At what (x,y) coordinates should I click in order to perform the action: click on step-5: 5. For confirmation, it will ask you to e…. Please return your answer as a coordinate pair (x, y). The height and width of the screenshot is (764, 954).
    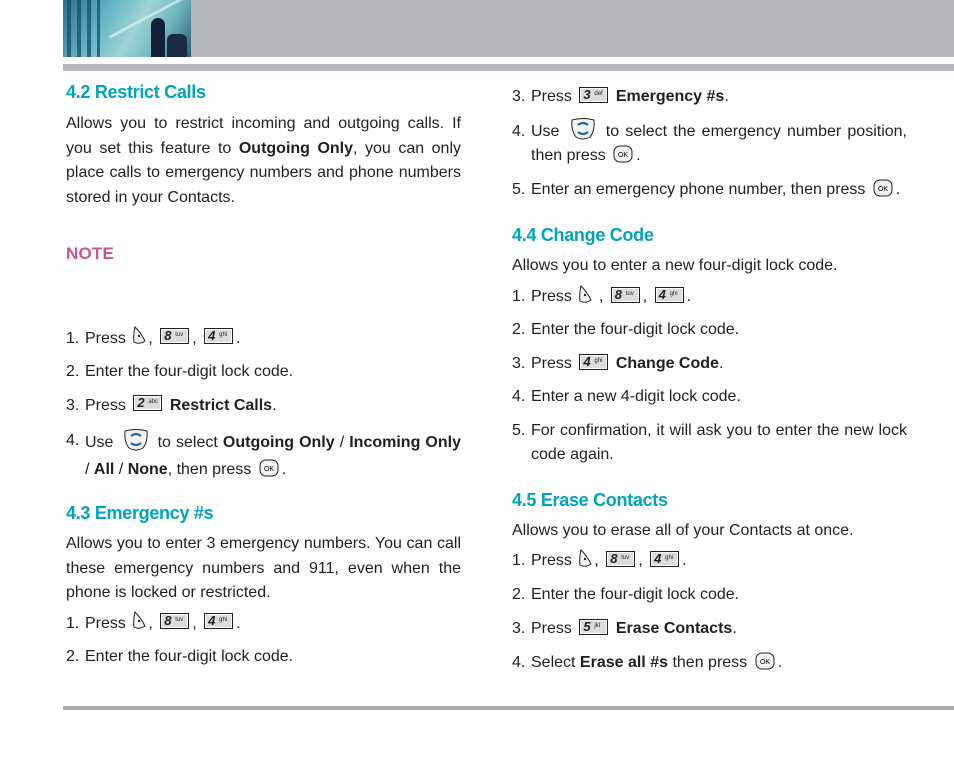
    Looking at the image, I should click on (709, 442).